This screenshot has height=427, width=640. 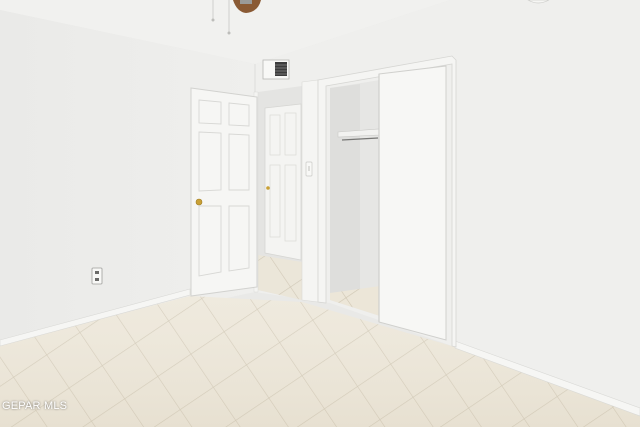 What do you see at coordinates (412, 203) in the screenshot?
I see `closet-sliding-door` at bounding box center [412, 203].